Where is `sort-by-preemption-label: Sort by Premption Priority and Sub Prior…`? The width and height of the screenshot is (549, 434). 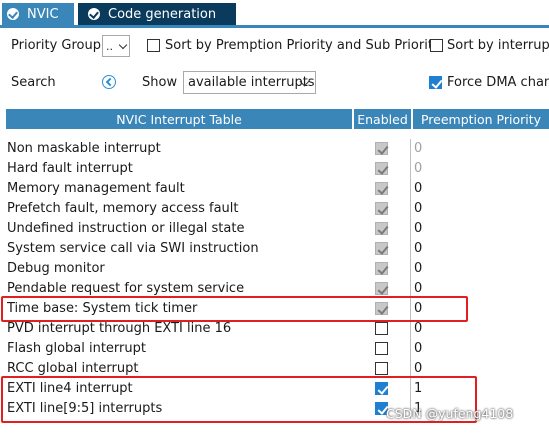
sort-by-preemption-label: Sort by Premption Priority and Sub Prior… is located at coordinates (303, 45).